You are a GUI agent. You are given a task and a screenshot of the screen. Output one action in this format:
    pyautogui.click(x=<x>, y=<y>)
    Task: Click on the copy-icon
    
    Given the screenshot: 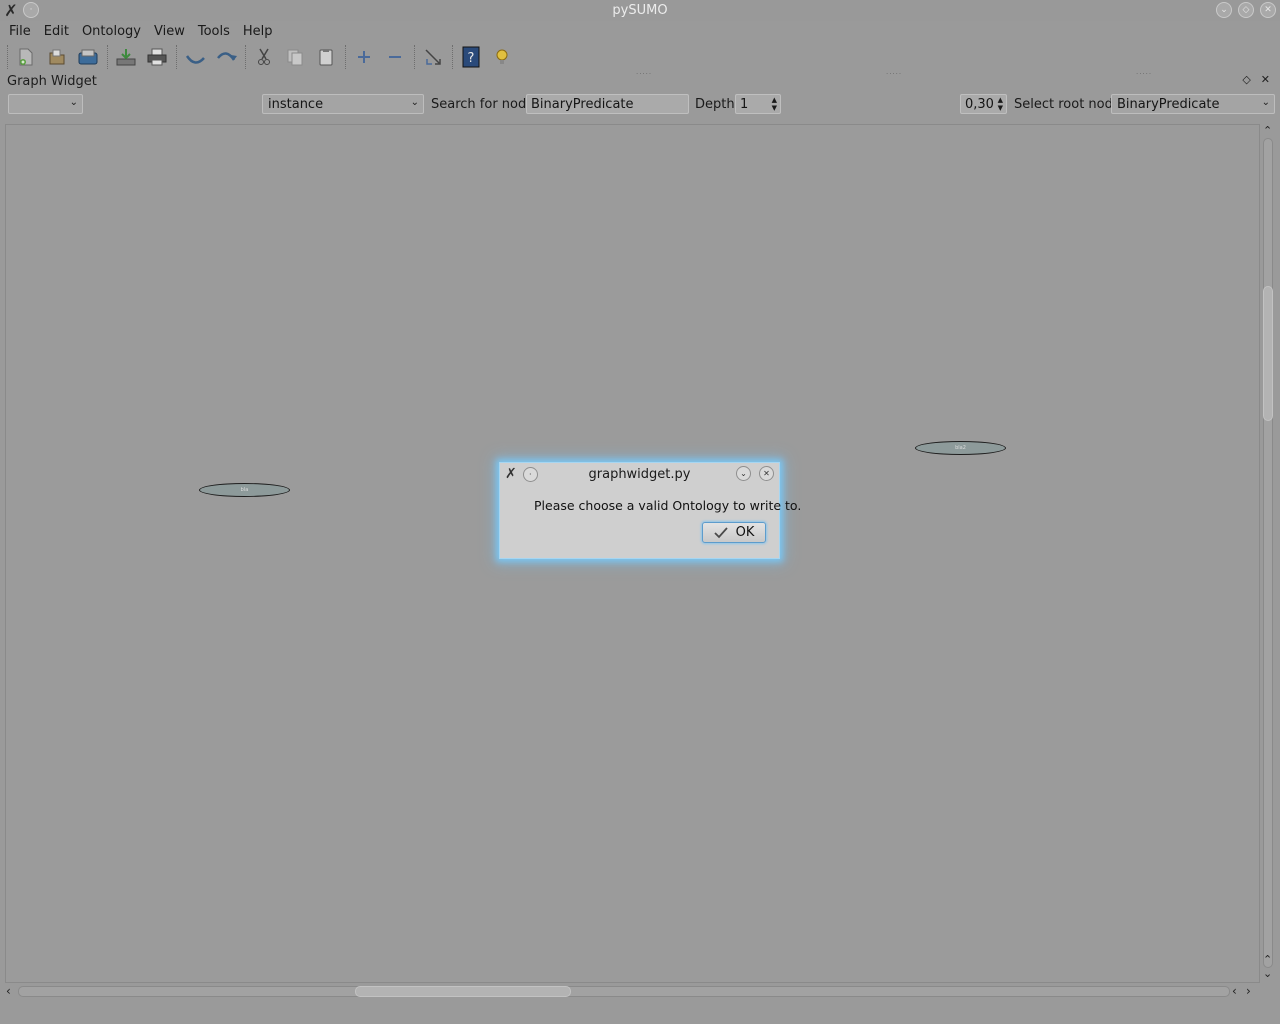 What is the action you would take?
    pyautogui.click(x=295, y=57)
    